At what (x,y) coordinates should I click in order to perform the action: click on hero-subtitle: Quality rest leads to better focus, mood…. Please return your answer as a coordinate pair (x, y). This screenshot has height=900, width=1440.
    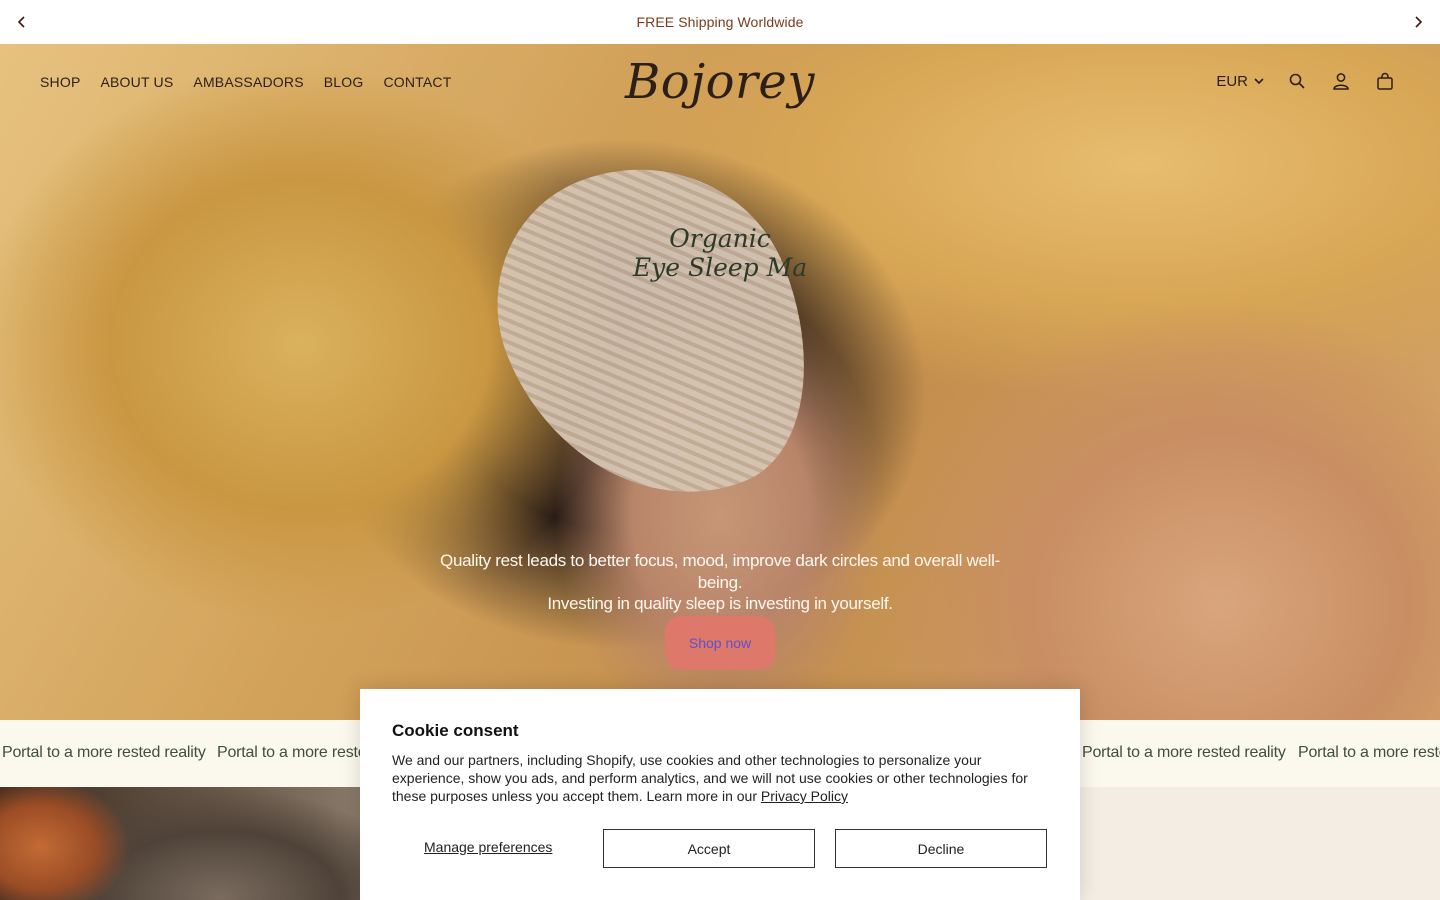
    Looking at the image, I should click on (720, 582).